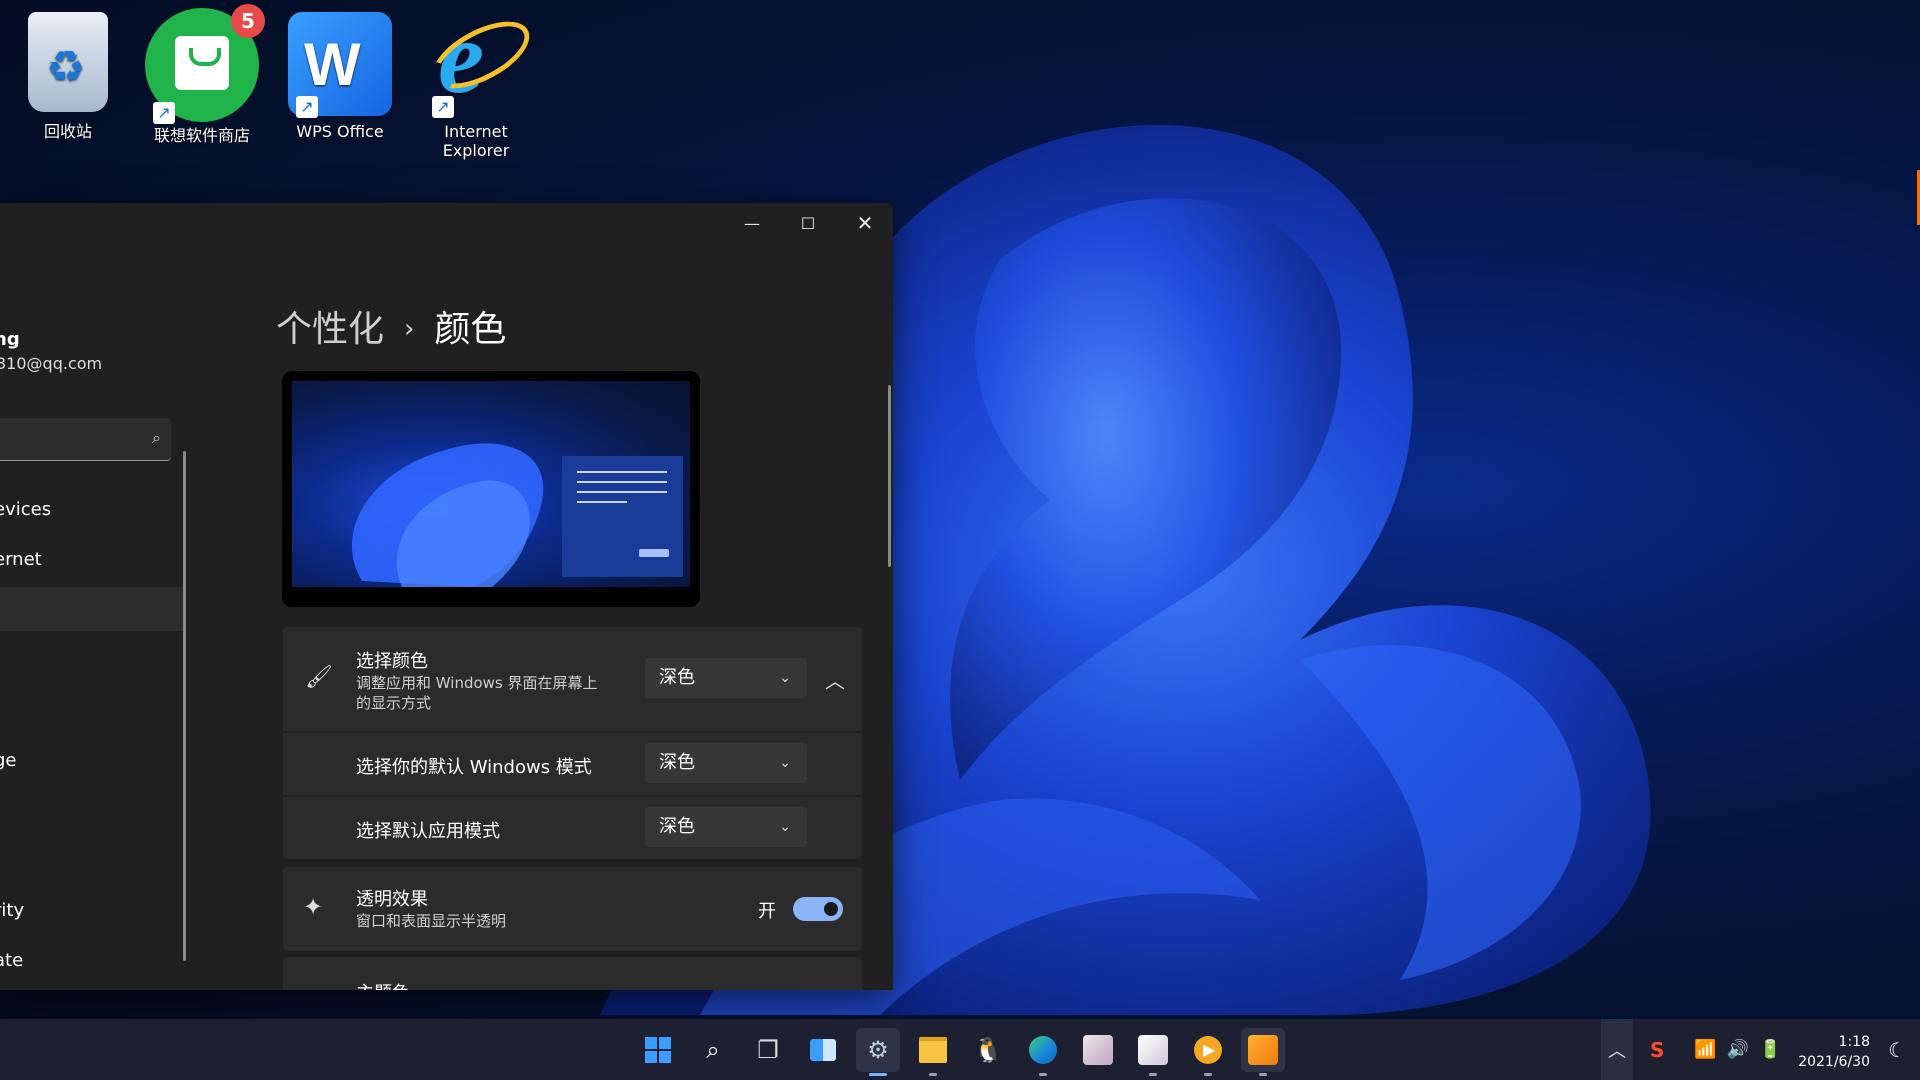 This screenshot has width=1920, height=1080. What do you see at coordinates (67, 131) in the screenshot?
I see `desktop-icon-label: 回收站` at bounding box center [67, 131].